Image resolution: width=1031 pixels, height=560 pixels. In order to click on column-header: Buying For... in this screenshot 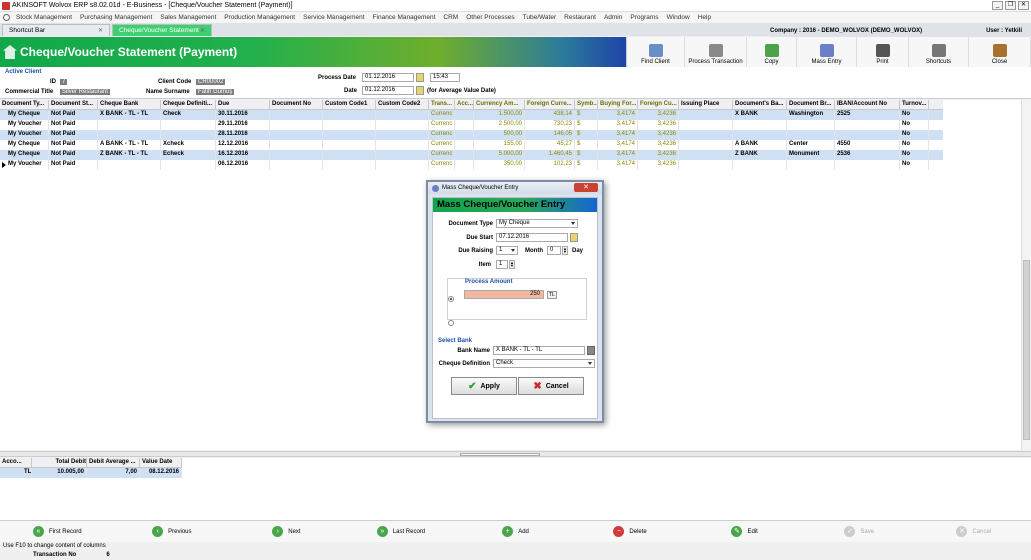, I will do `click(618, 104)`.